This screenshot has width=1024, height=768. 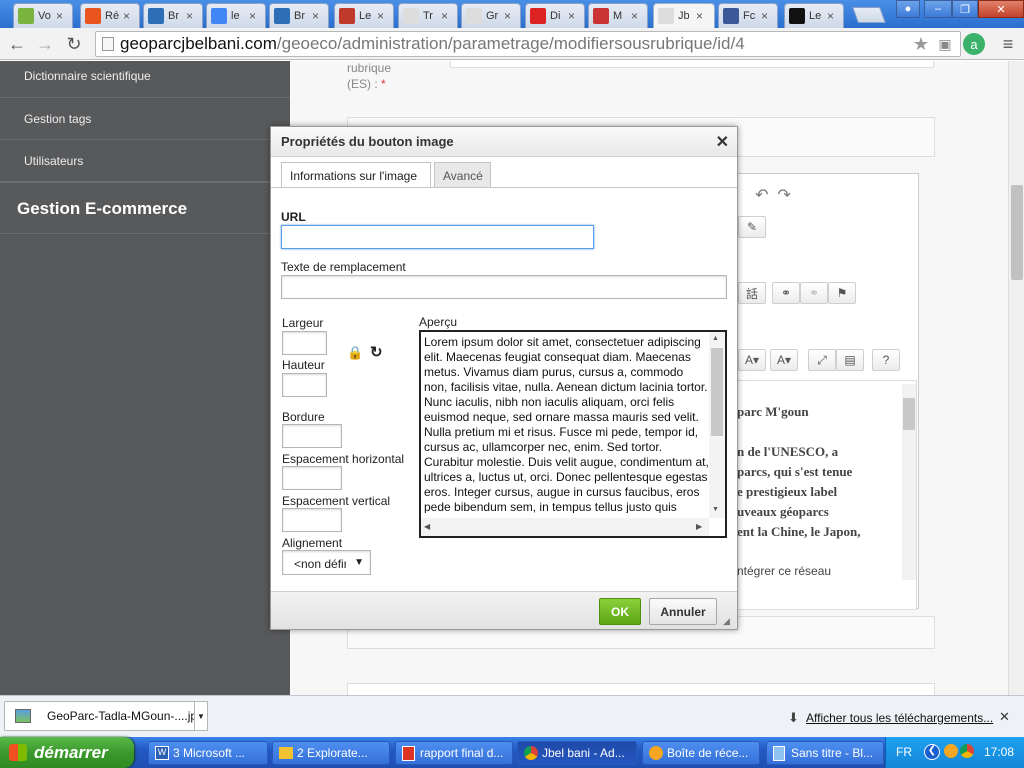 I want to click on align-select: <non défini> ▼, so click(x=326, y=562).